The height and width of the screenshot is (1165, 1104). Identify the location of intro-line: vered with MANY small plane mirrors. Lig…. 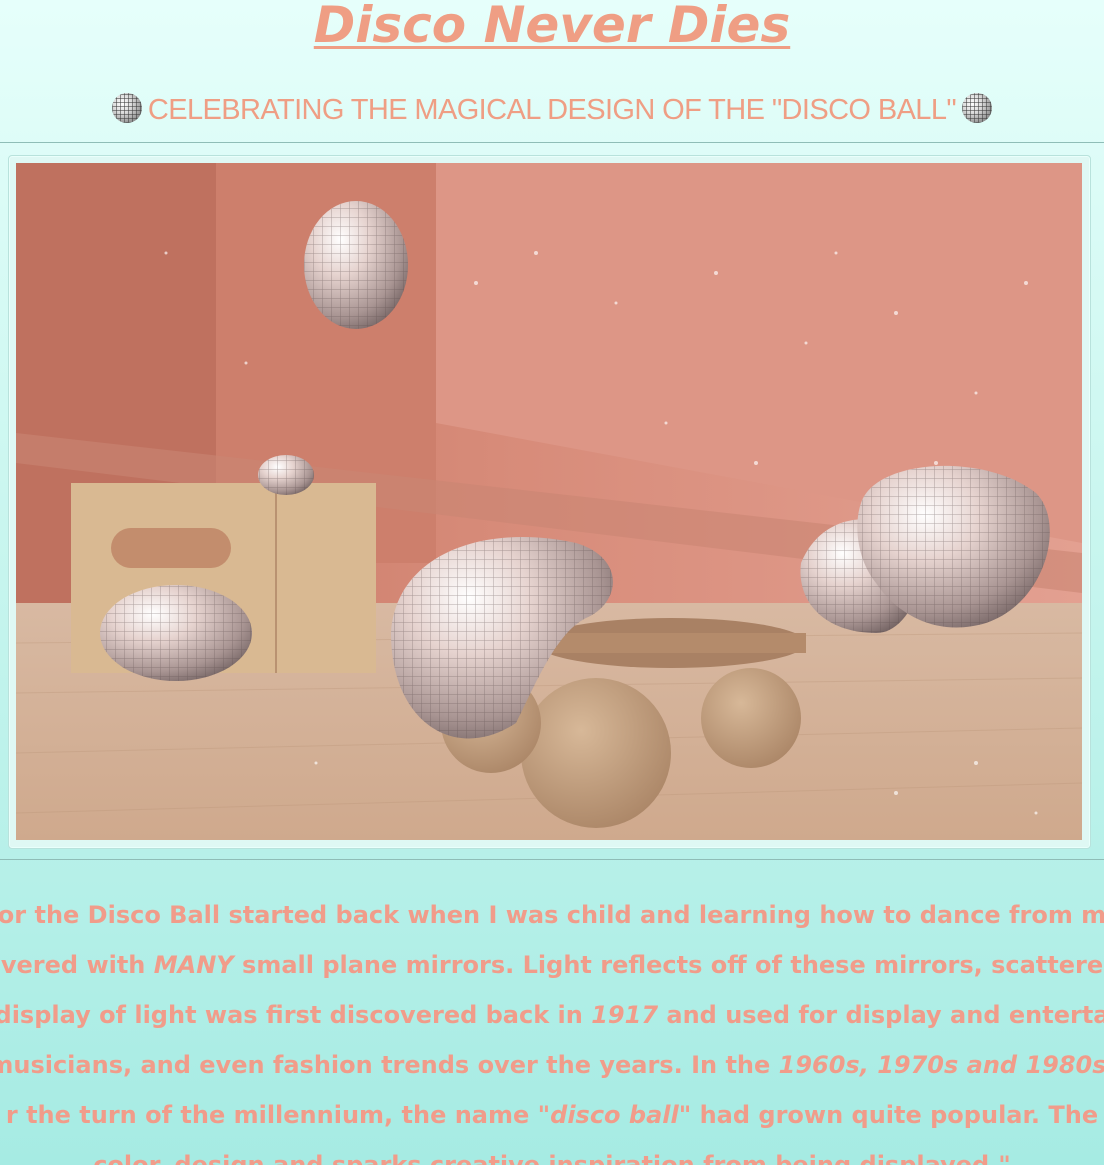
(552, 965).